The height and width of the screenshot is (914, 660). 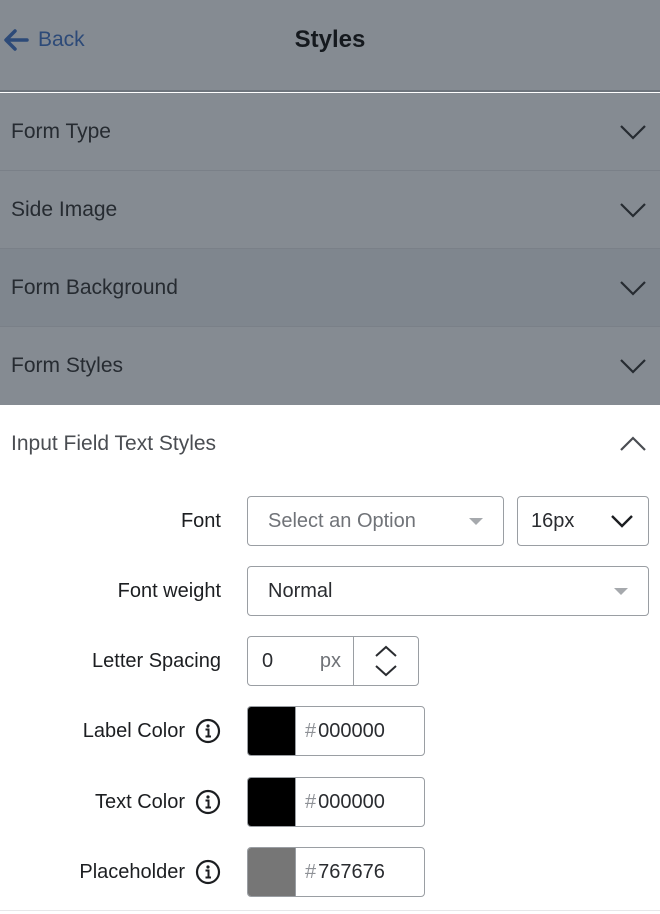 What do you see at coordinates (330, 288) in the screenshot?
I see `accordion-form-background: Form Background` at bounding box center [330, 288].